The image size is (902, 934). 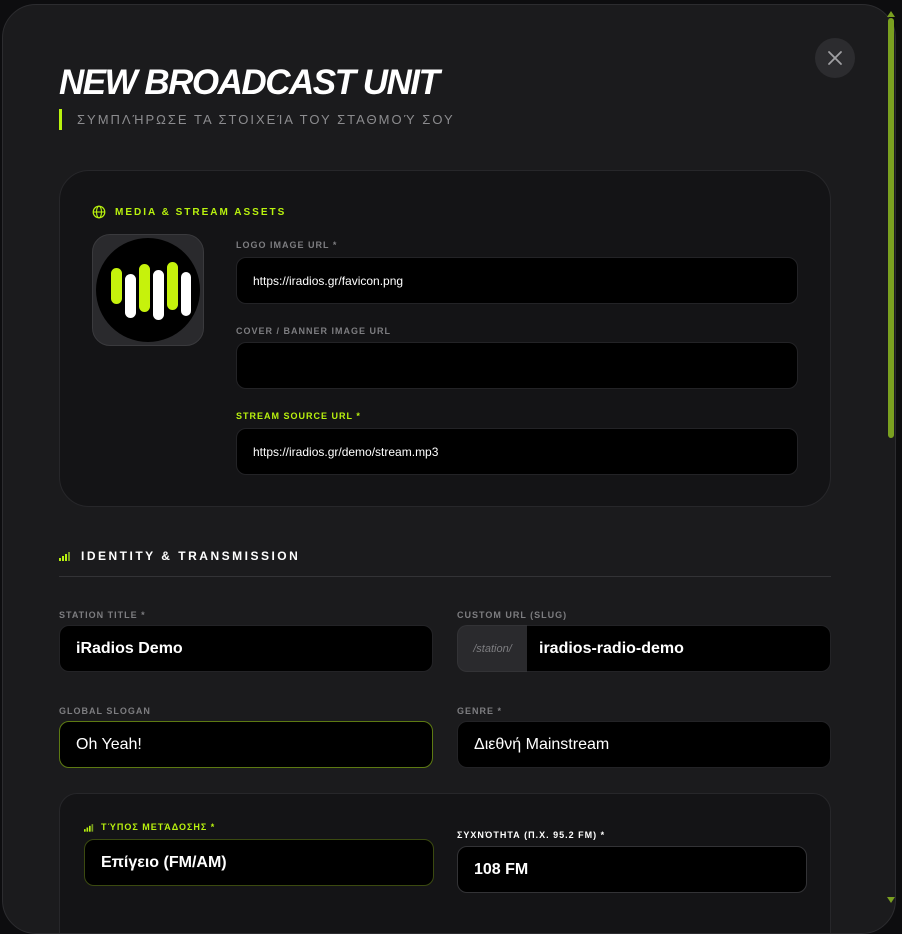 What do you see at coordinates (298, 416) in the screenshot?
I see `stream-url-label: STREAM SOURCE URL *` at bounding box center [298, 416].